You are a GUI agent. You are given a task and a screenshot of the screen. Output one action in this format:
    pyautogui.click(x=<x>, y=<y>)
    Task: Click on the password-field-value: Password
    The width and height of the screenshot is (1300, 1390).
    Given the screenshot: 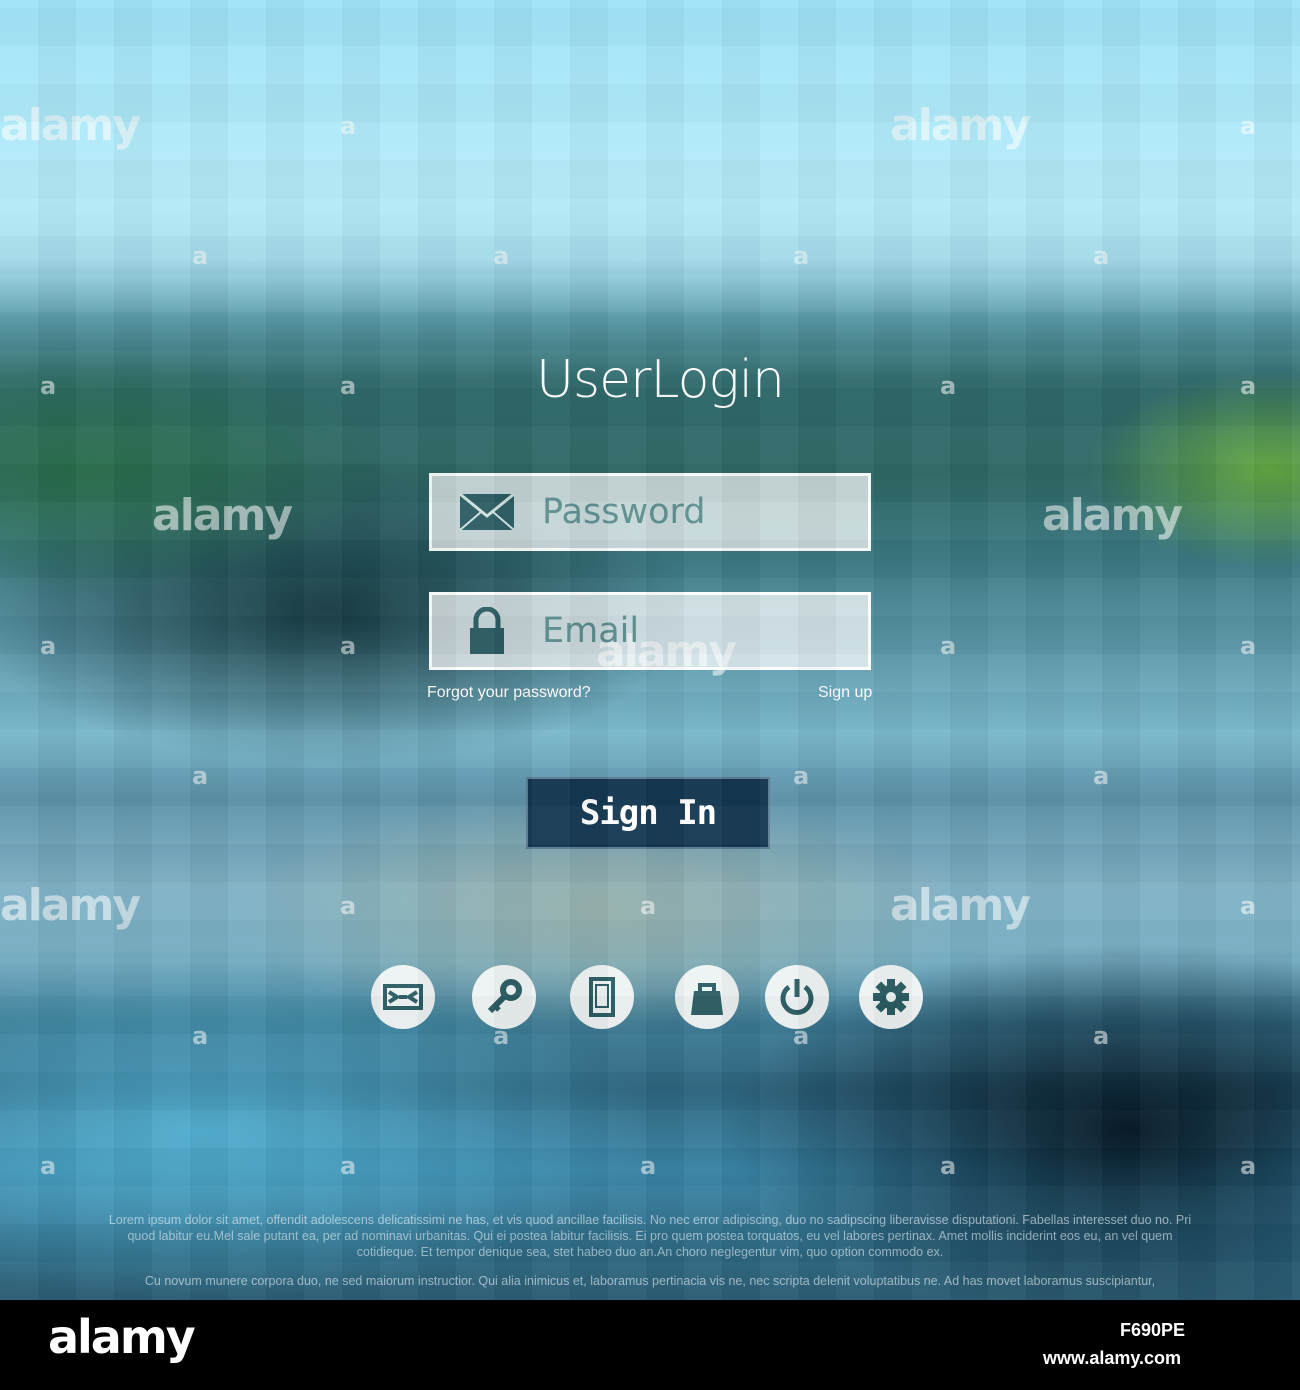 What is the action you would take?
    pyautogui.click(x=624, y=512)
    